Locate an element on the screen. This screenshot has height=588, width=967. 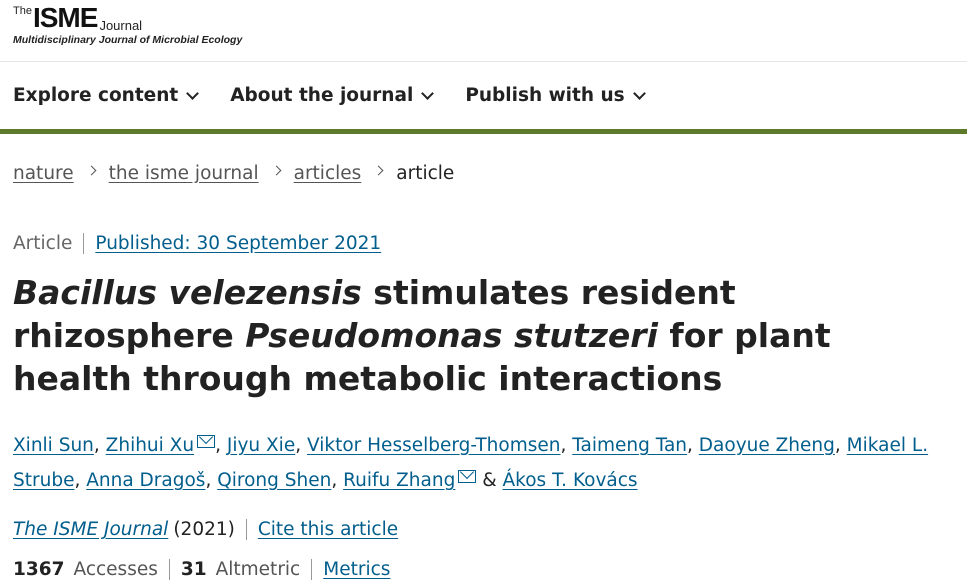
altmetric-label: Altmetric is located at coordinates (264, 569).